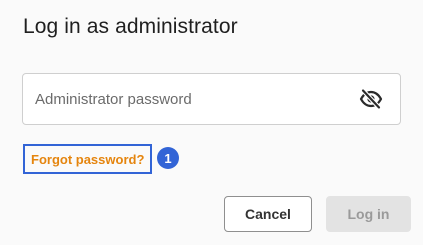 This screenshot has width=423, height=245. Describe the element at coordinates (168, 158) in the screenshot. I see `step-number-badge: 1` at that location.